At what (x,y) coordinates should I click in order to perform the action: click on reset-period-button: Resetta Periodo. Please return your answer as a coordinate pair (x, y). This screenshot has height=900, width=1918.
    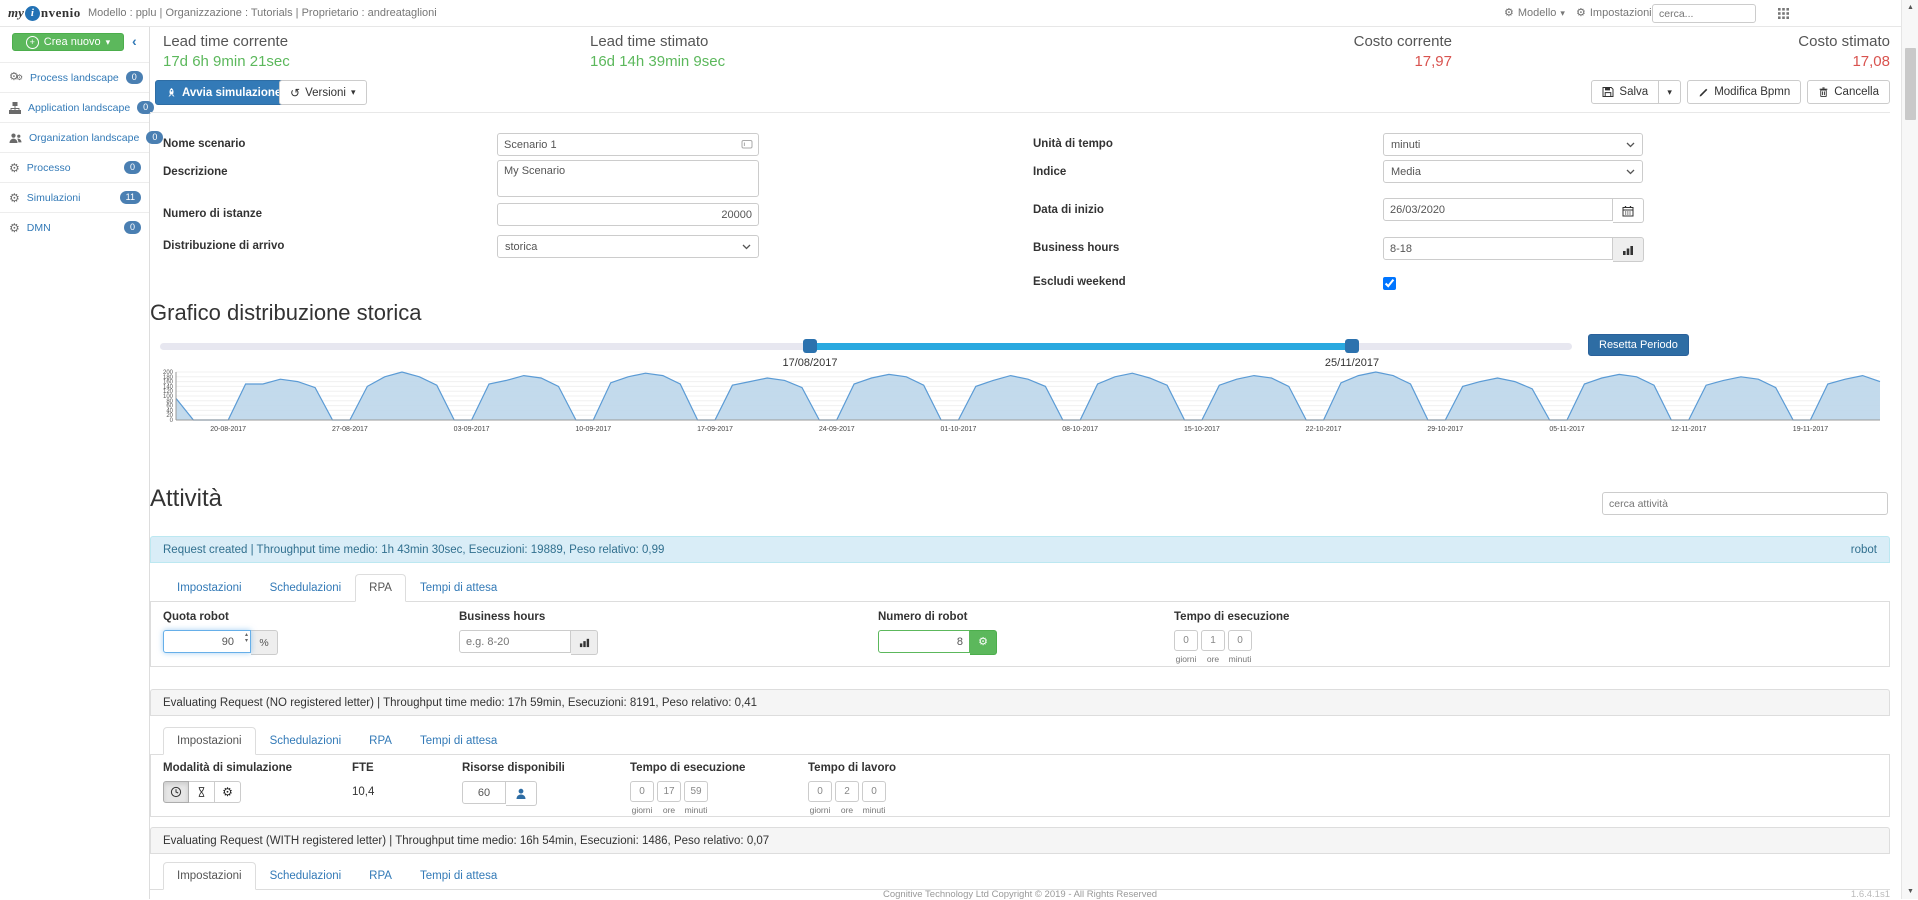
    Looking at the image, I should click on (1638, 345).